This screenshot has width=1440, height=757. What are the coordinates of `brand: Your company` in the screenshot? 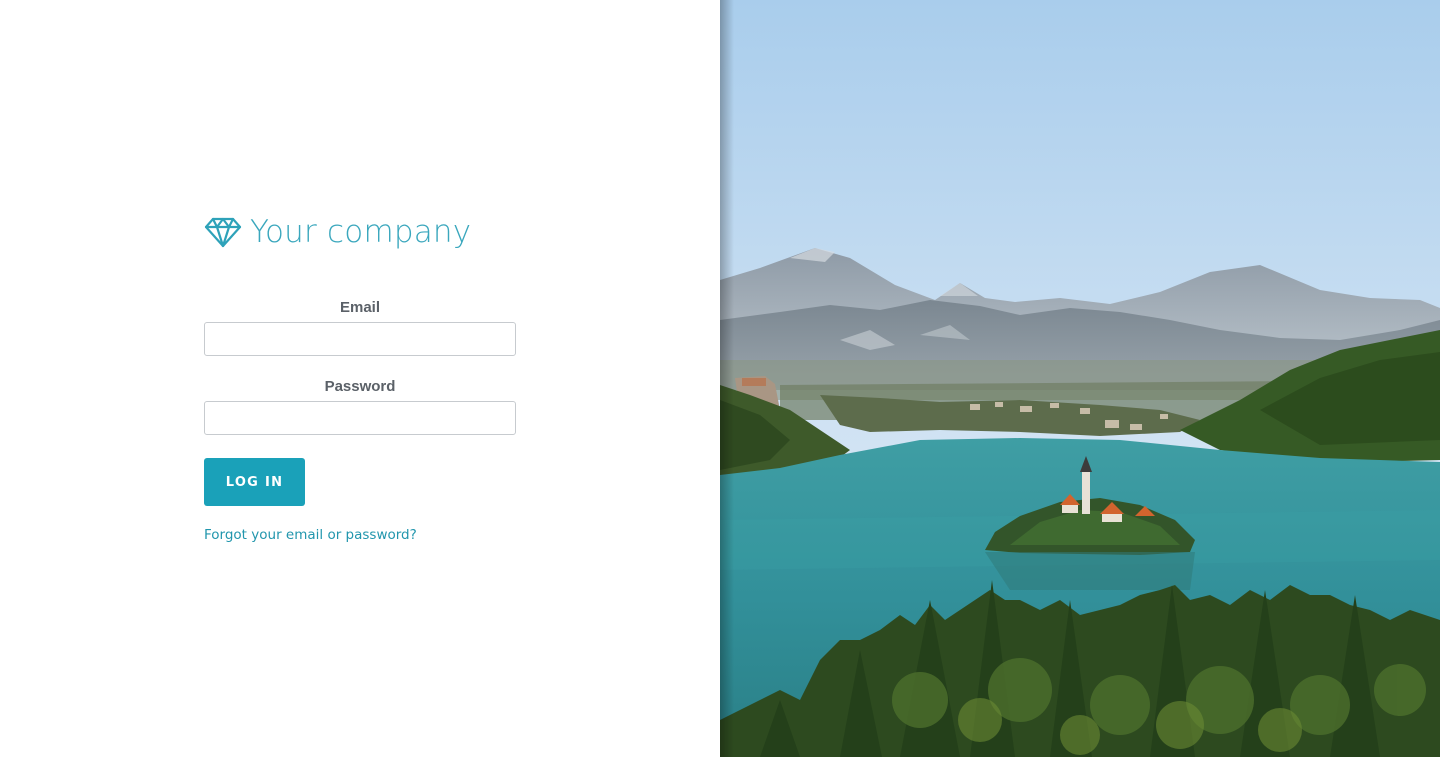 It's located at (360, 232).